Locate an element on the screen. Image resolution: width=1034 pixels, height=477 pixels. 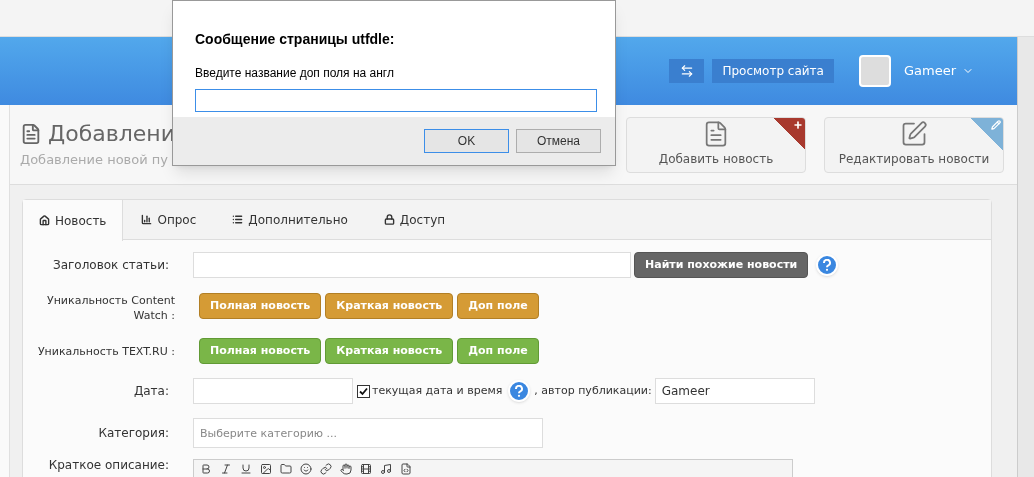
tab: Опрос is located at coordinates (169, 219).